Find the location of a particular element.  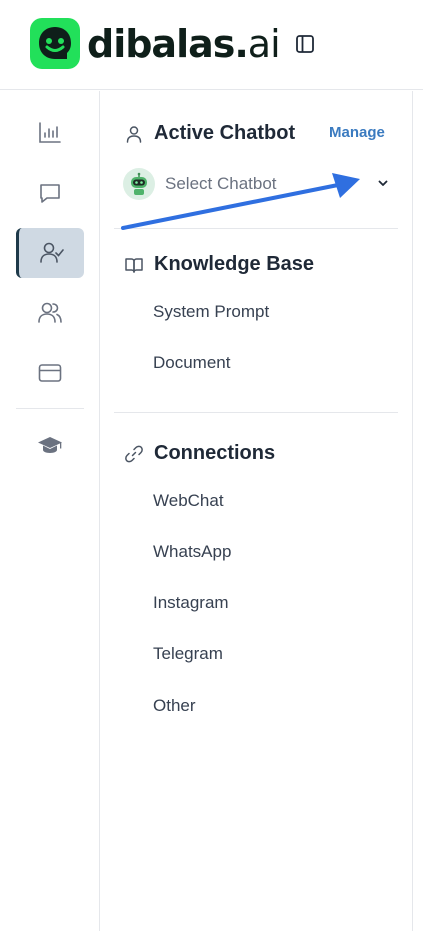

menu-item-webchat: WebChat is located at coordinates (188, 501).